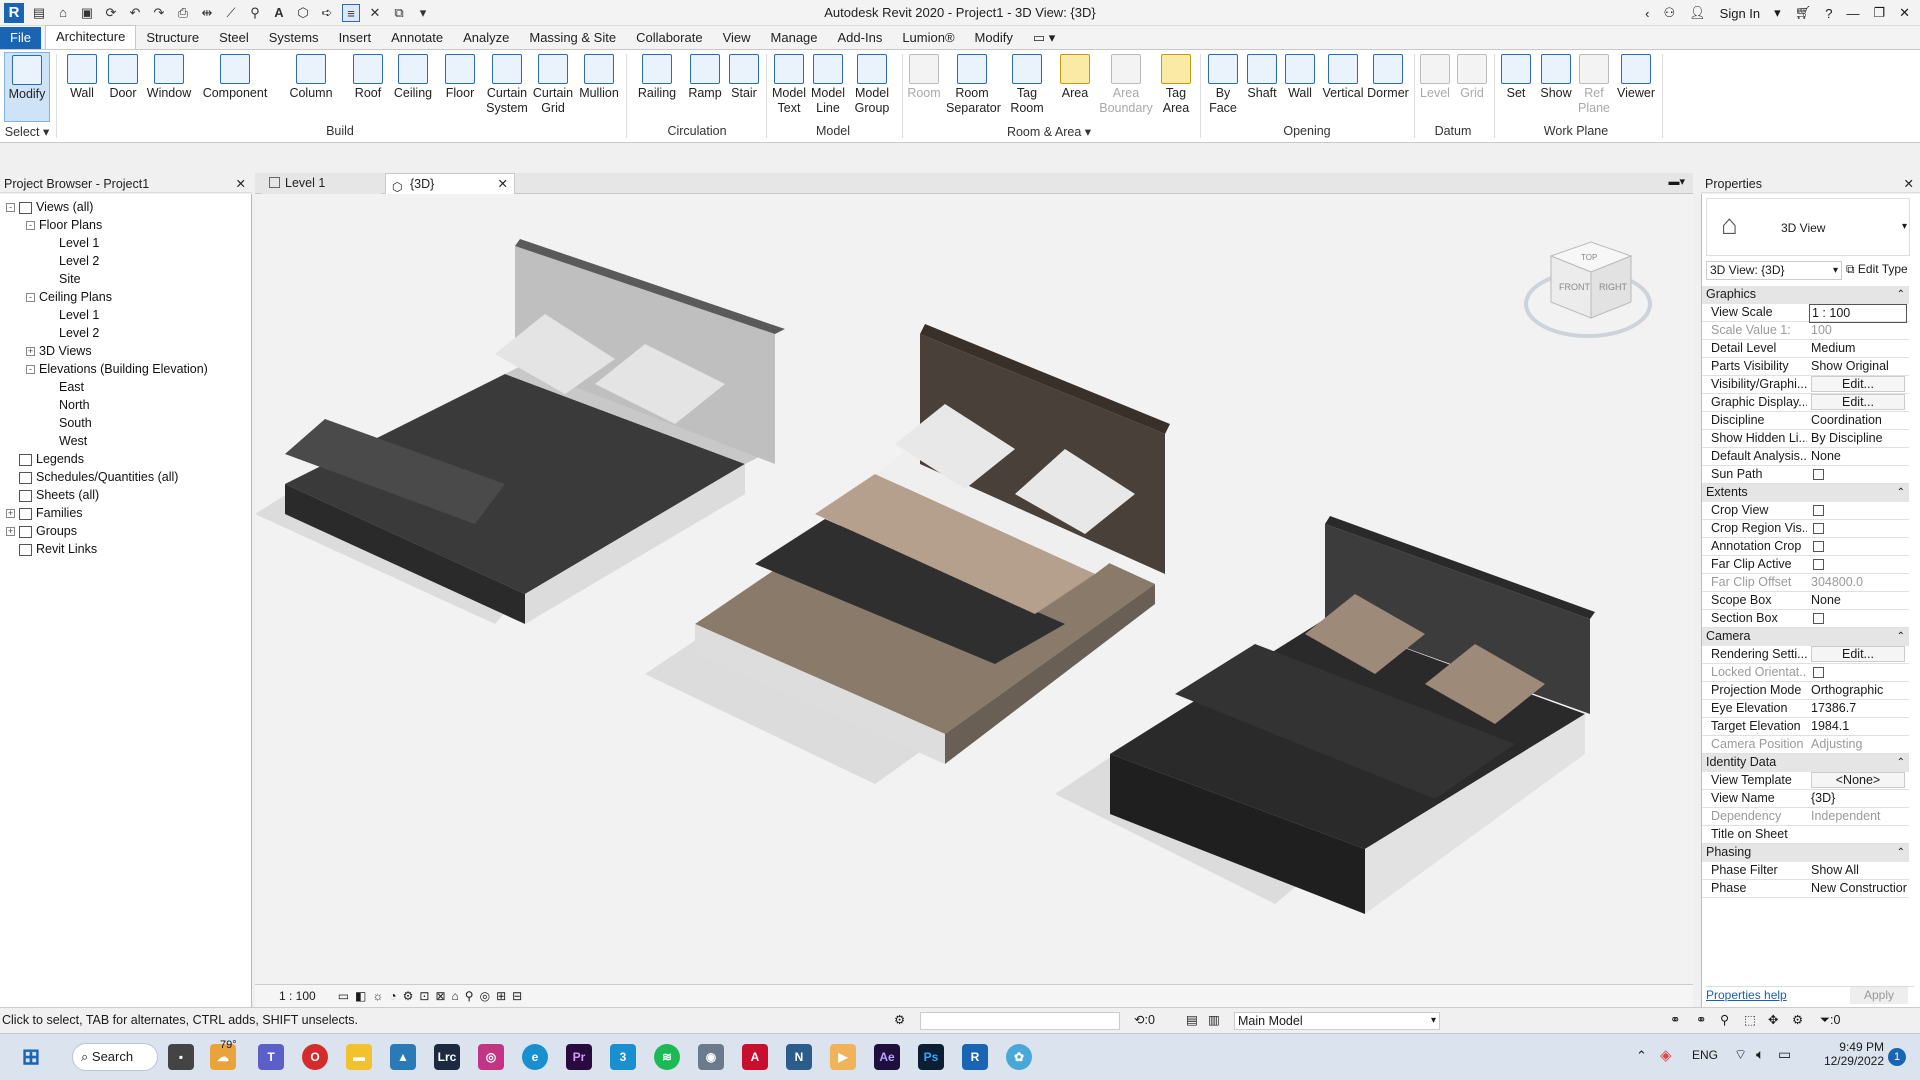 The height and width of the screenshot is (1080, 1920). Describe the element at coordinates (1337, 1021) in the screenshot. I see `design-option-dropdown: Main Model ▾` at that location.